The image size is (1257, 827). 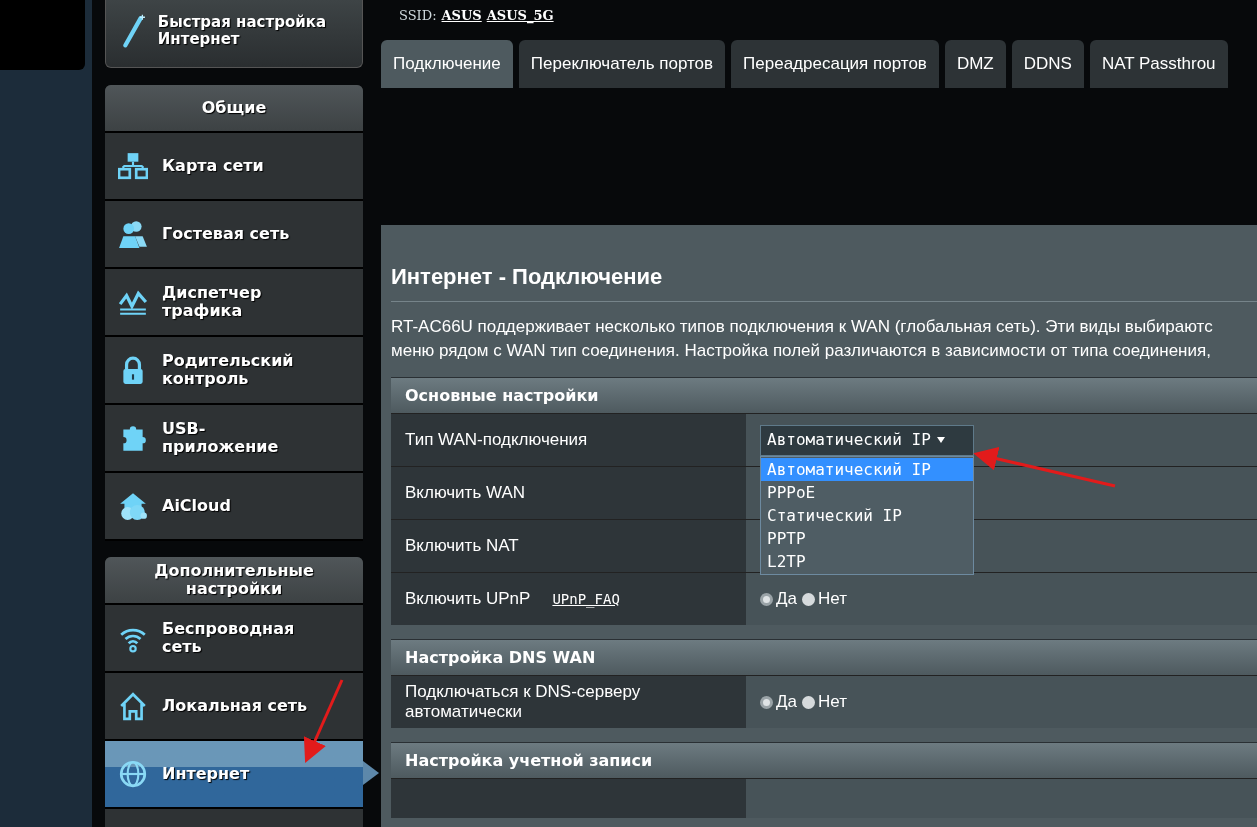 I want to click on description-text: меню рядом с WAN тип соединения. Настройка полей различаются в зависимости от типа соединения,, so click(x=801, y=351).